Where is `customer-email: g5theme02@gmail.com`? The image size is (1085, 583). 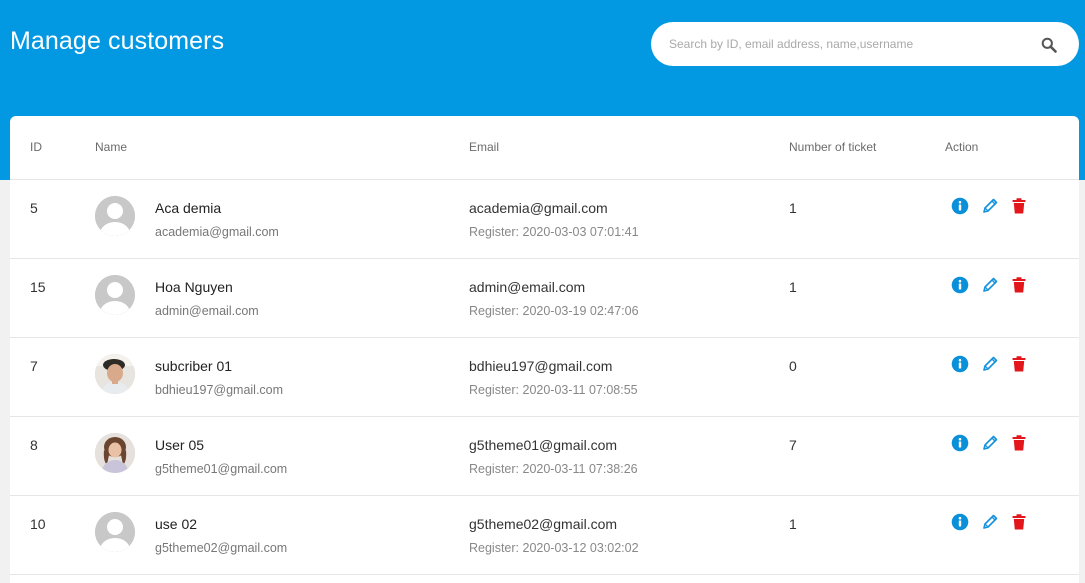
customer-email: g5theme02@gmail.com is located at coordinates (543, 524).